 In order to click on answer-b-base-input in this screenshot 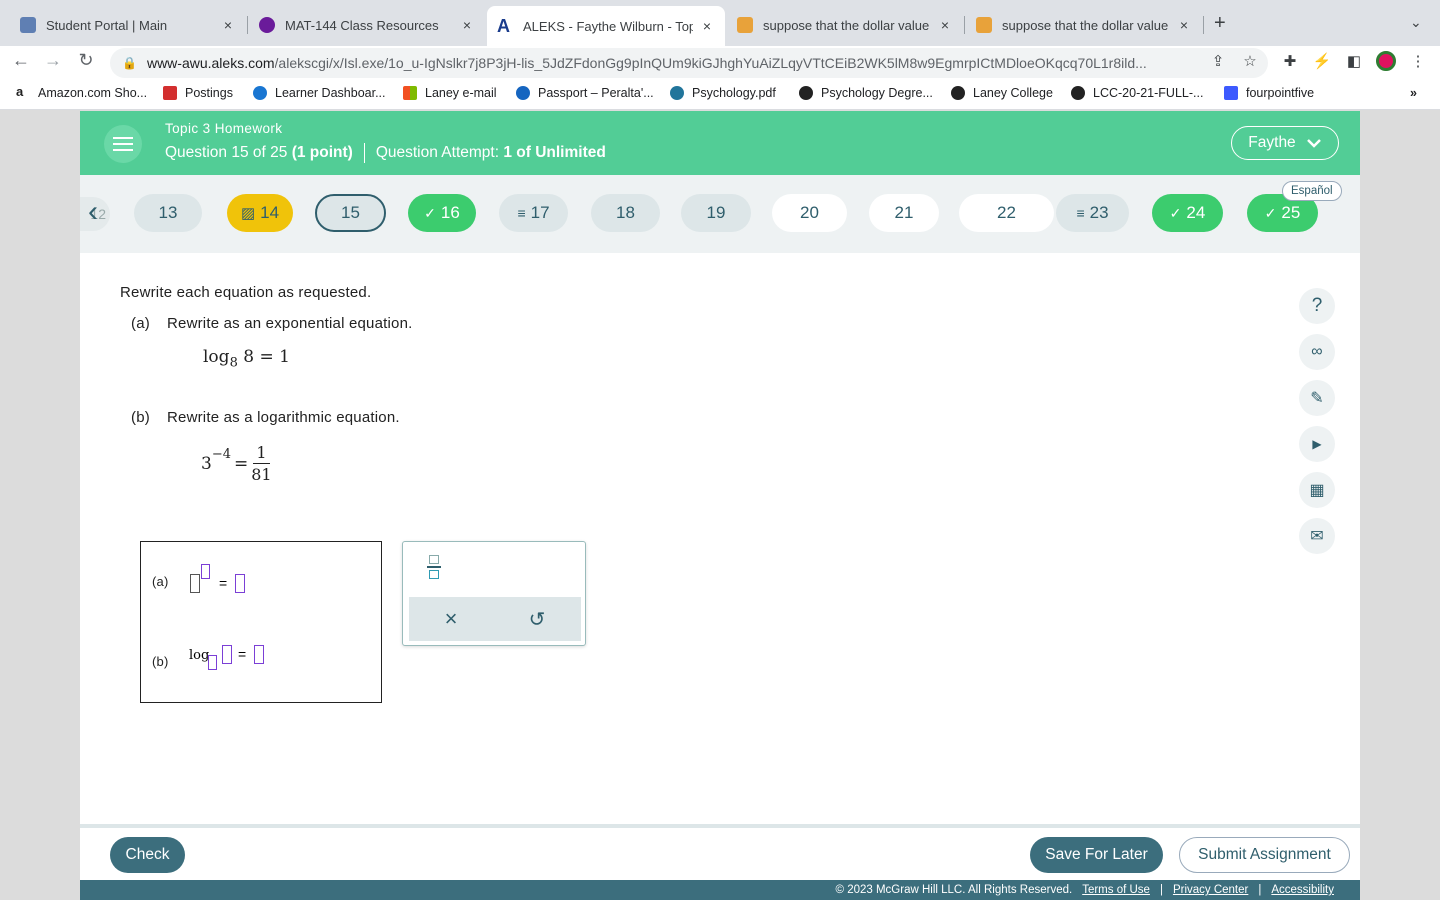, I will do `click(212, 662)`.